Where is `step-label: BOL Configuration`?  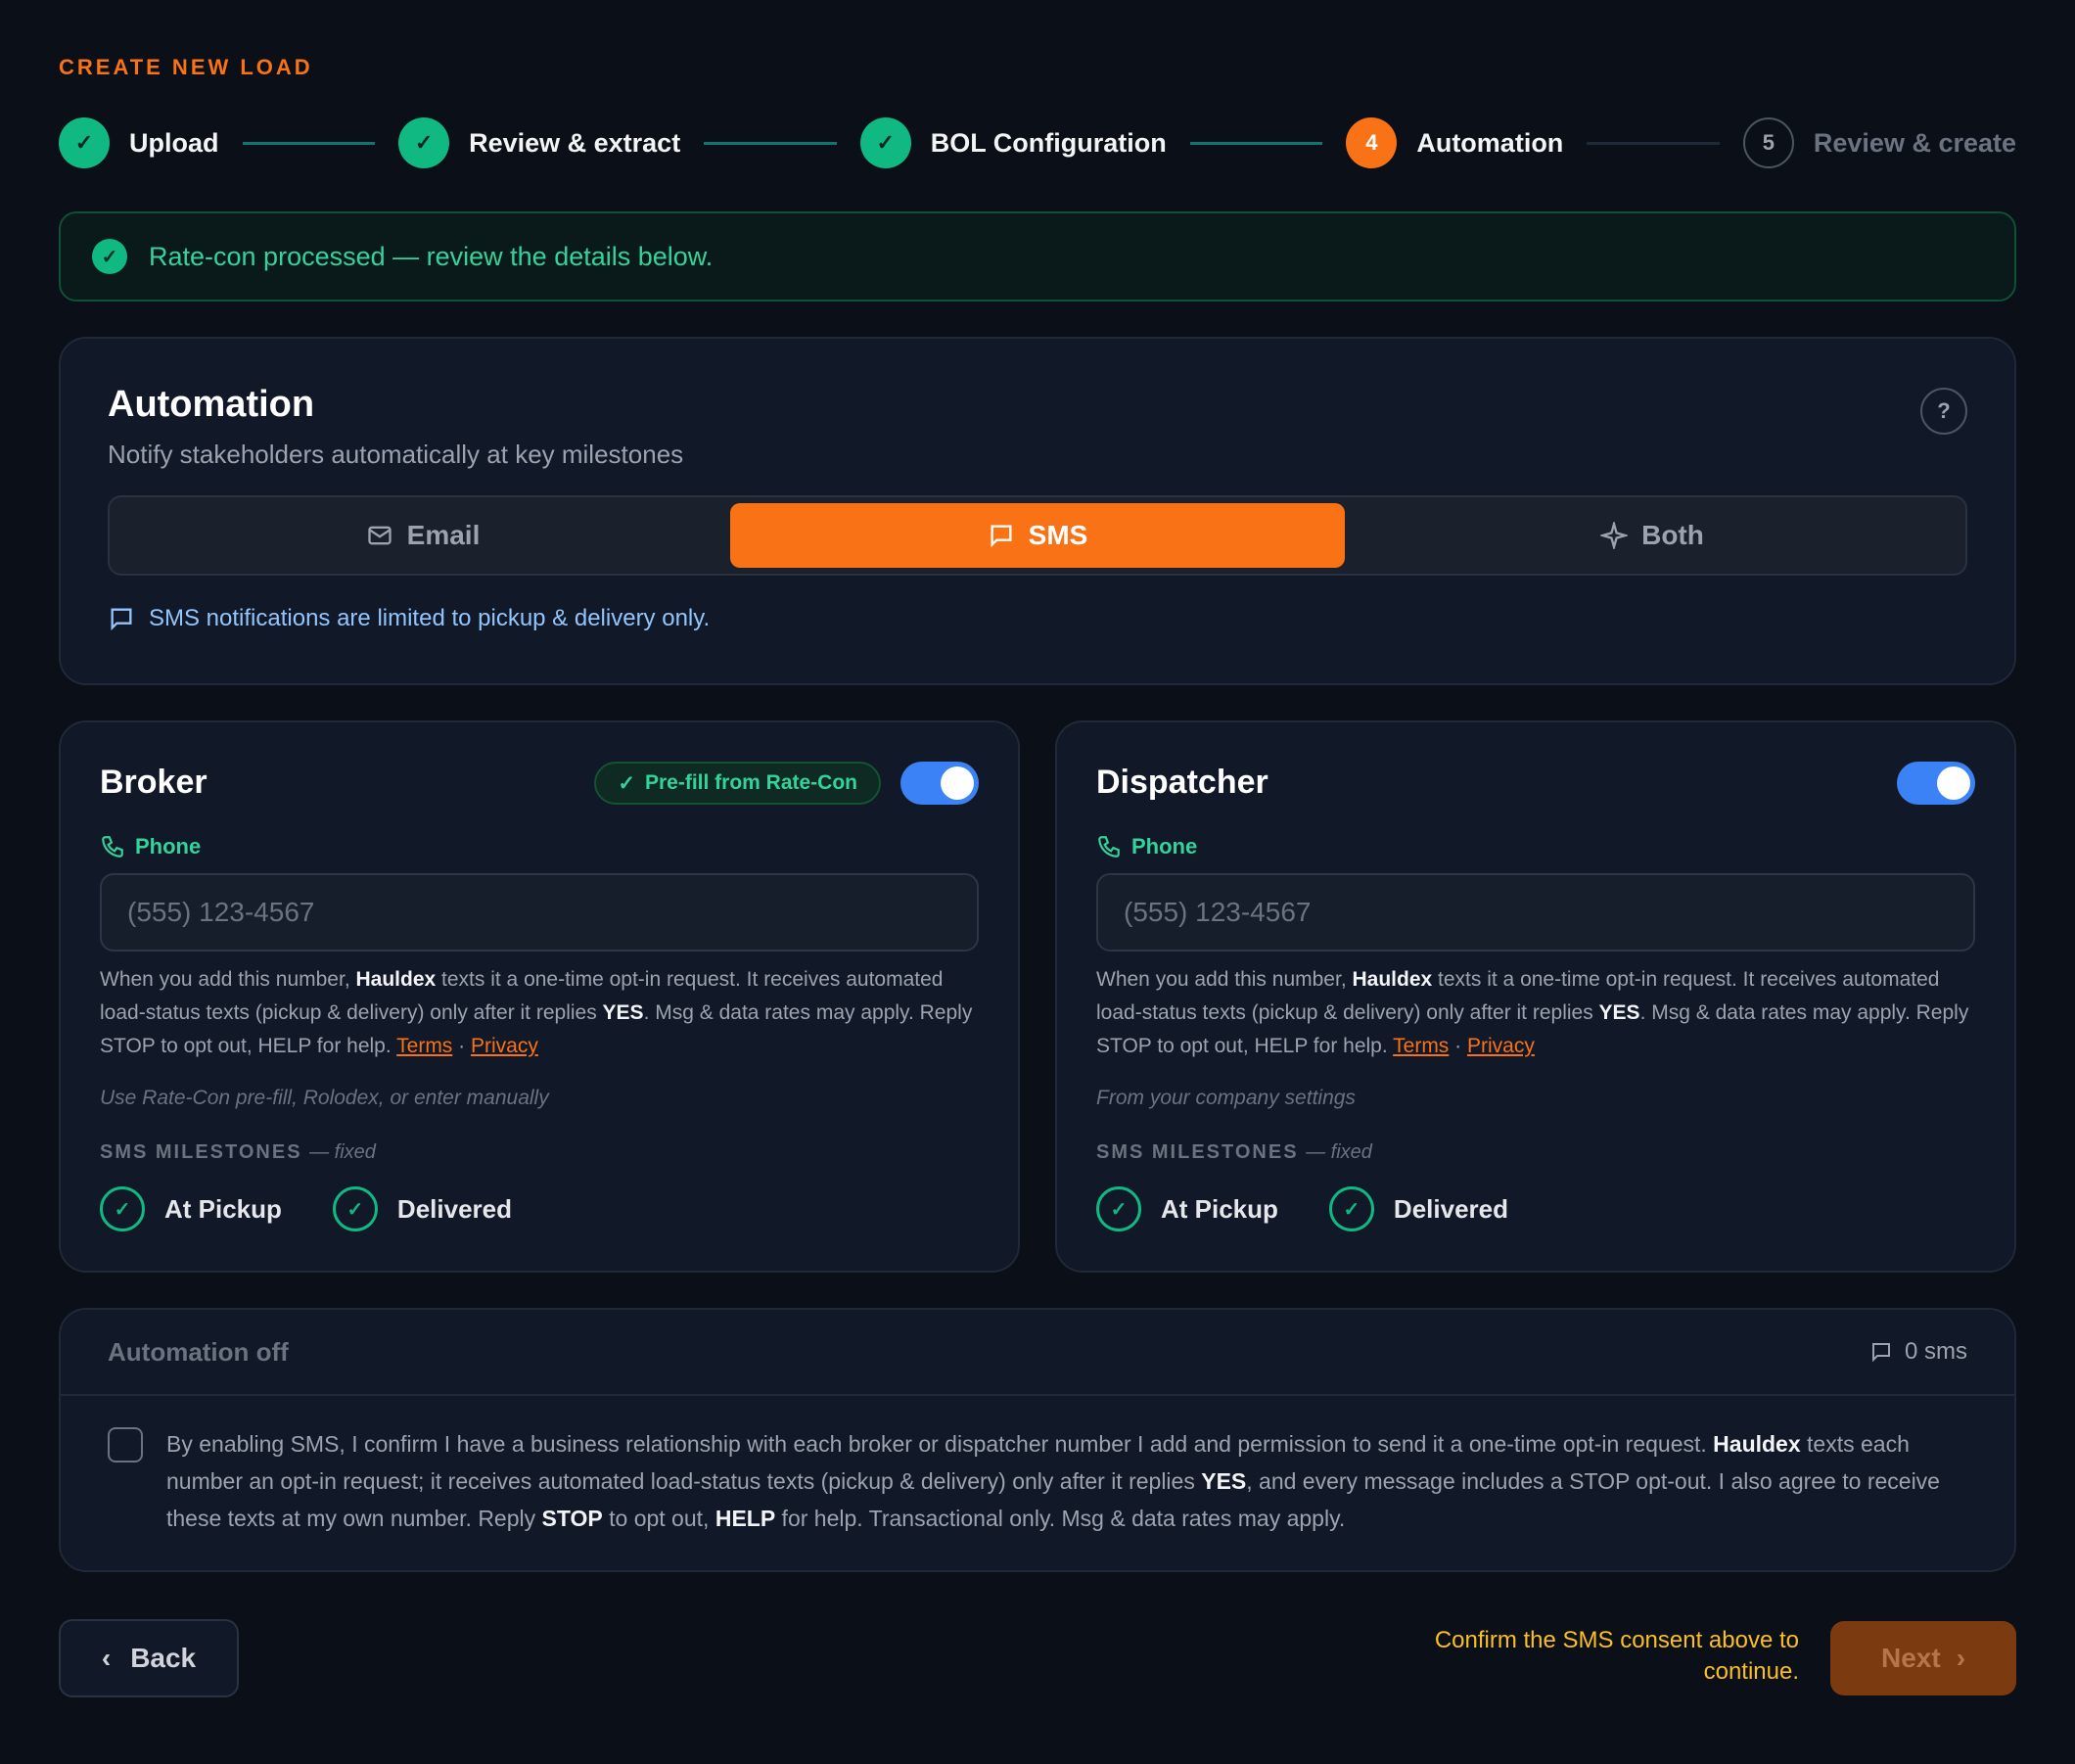
step-label: BOL Configuration is located at coordinates (1048, 142).